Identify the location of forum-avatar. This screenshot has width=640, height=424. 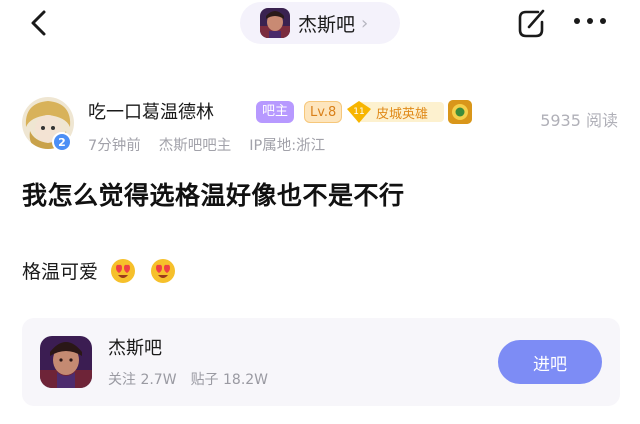
(66, 362).